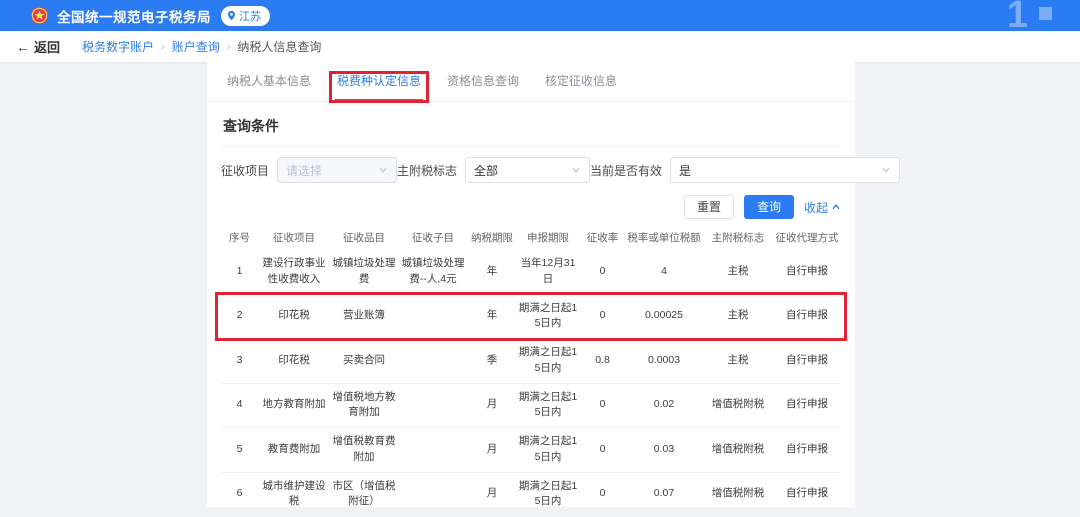 The height and width of the screenshot is (517, 1080). What do you see at coordinates (245, 170) in the screenshot?
I see `collection-item-label: 征收项目` at bounding box center [245, 170].